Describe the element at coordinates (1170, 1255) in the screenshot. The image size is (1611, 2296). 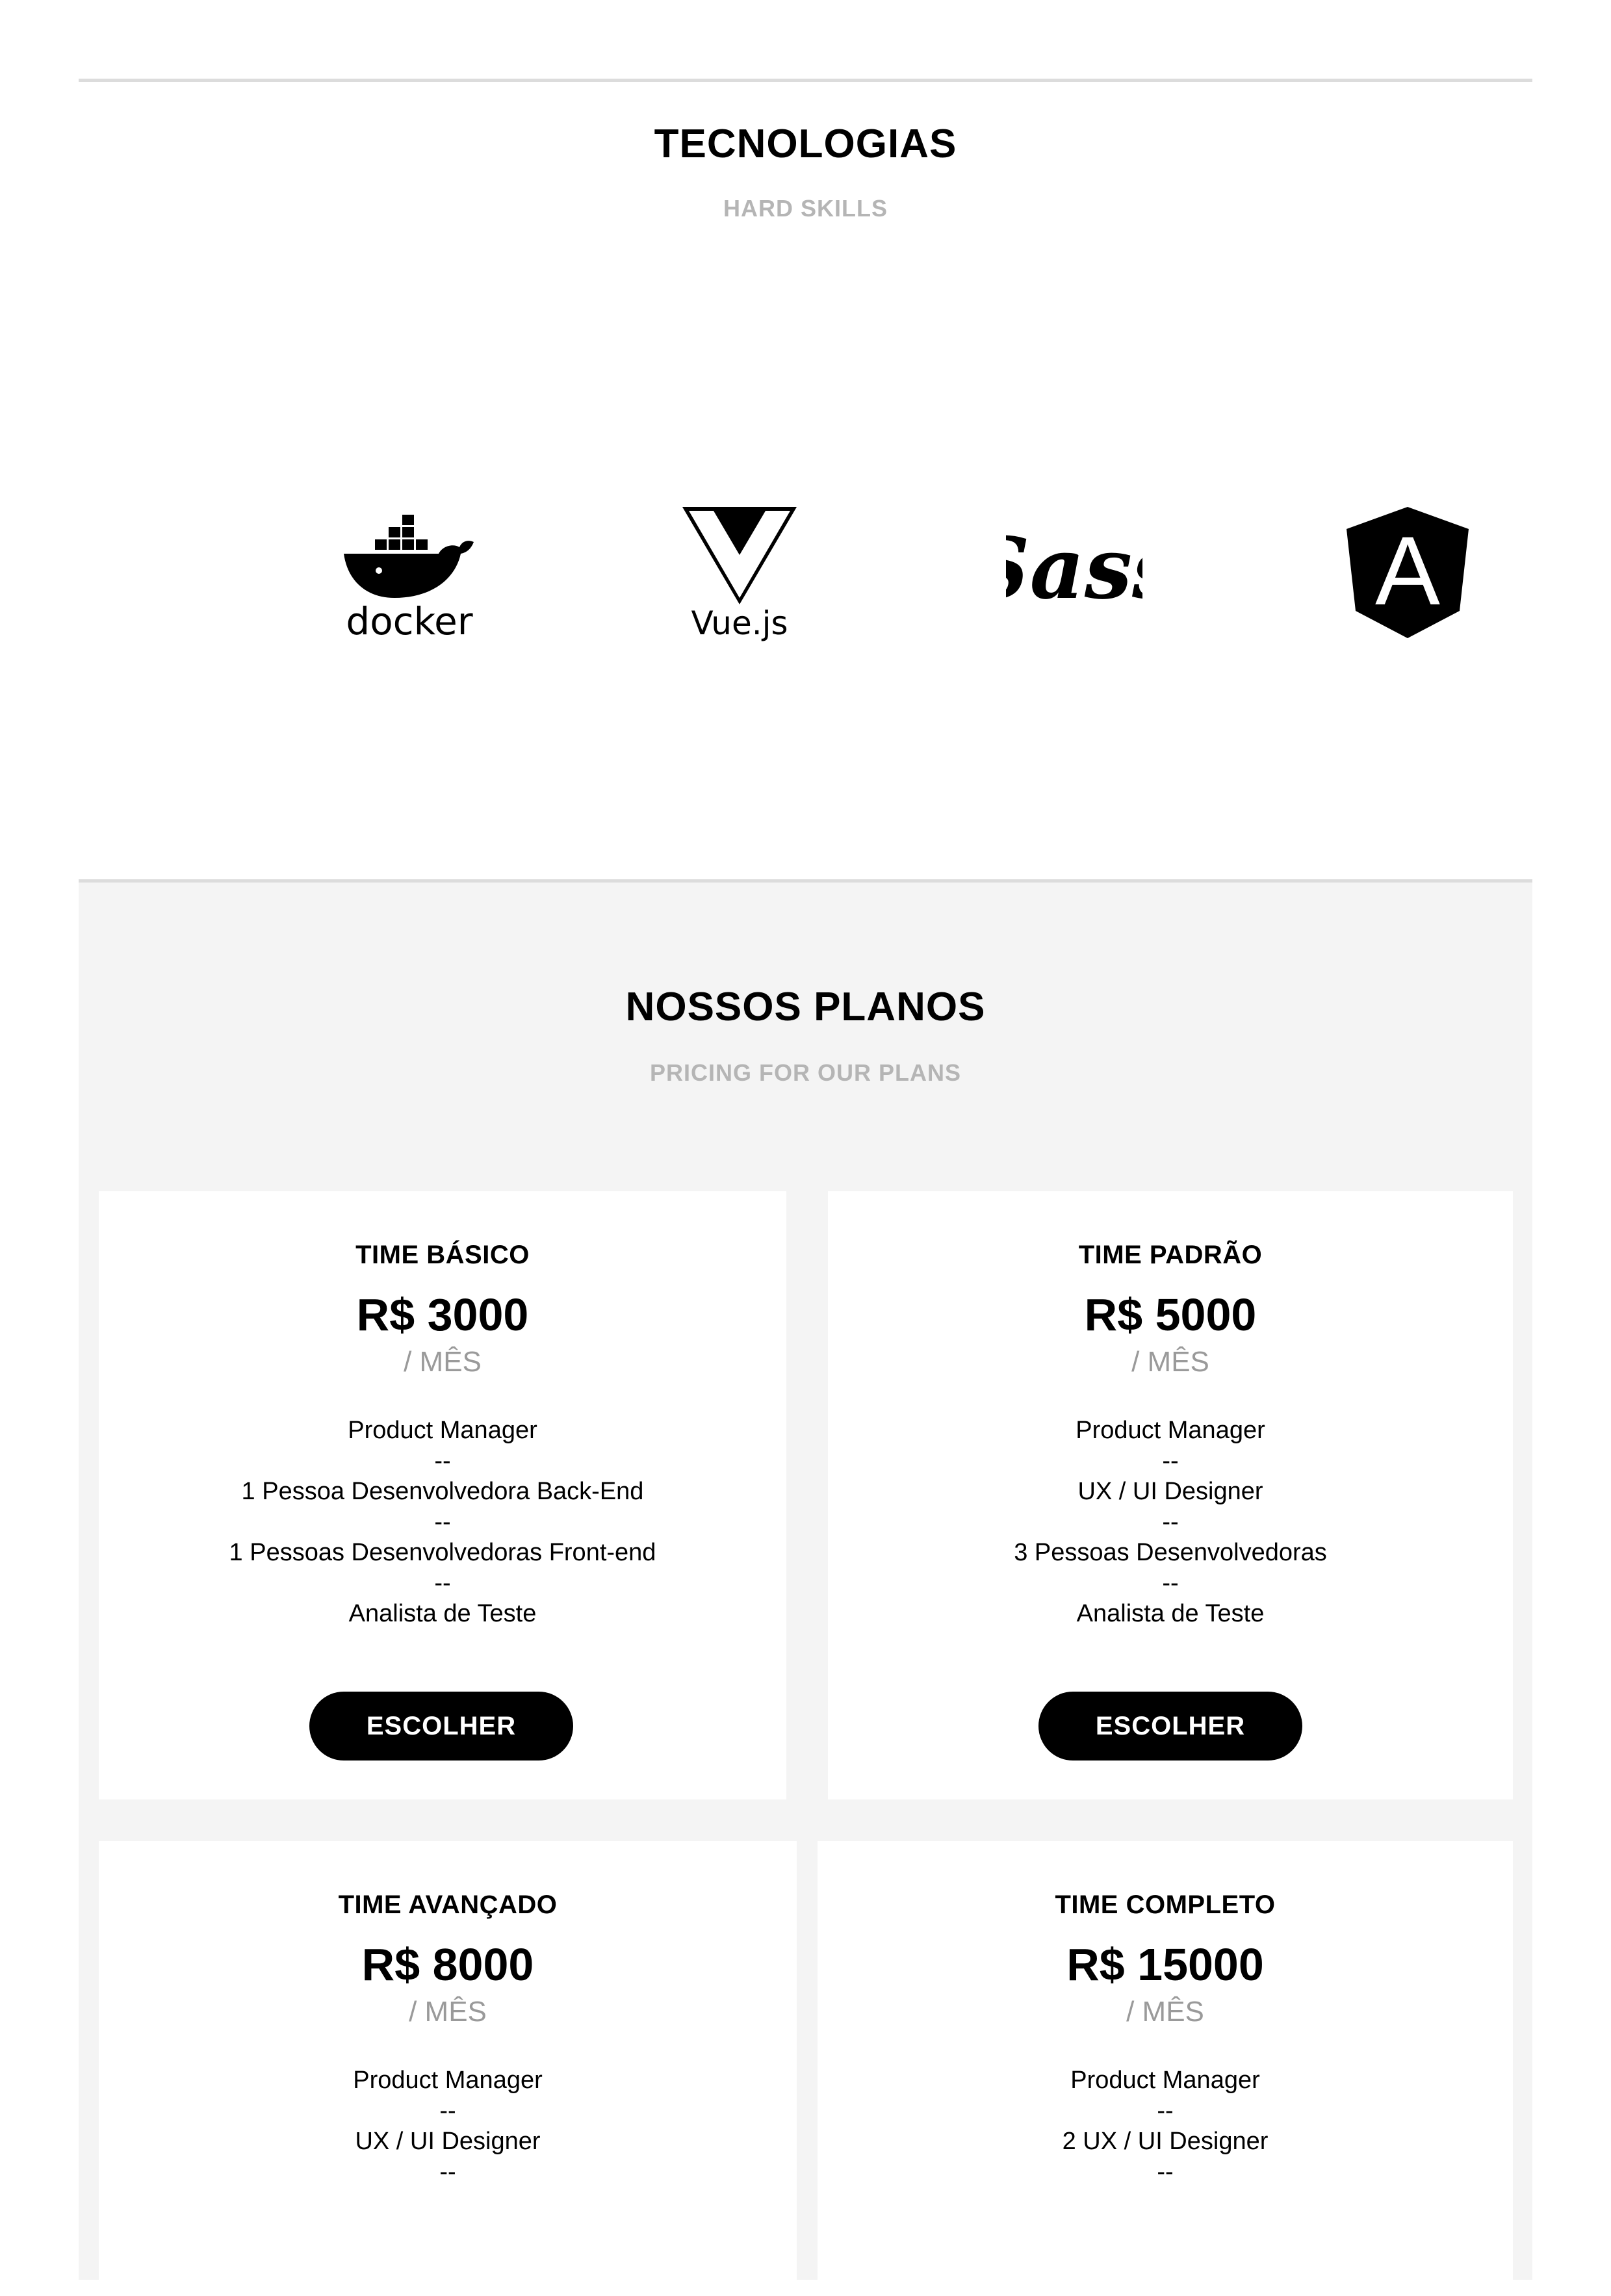
I see `plan-name: TIME PADRÃO` at that location.